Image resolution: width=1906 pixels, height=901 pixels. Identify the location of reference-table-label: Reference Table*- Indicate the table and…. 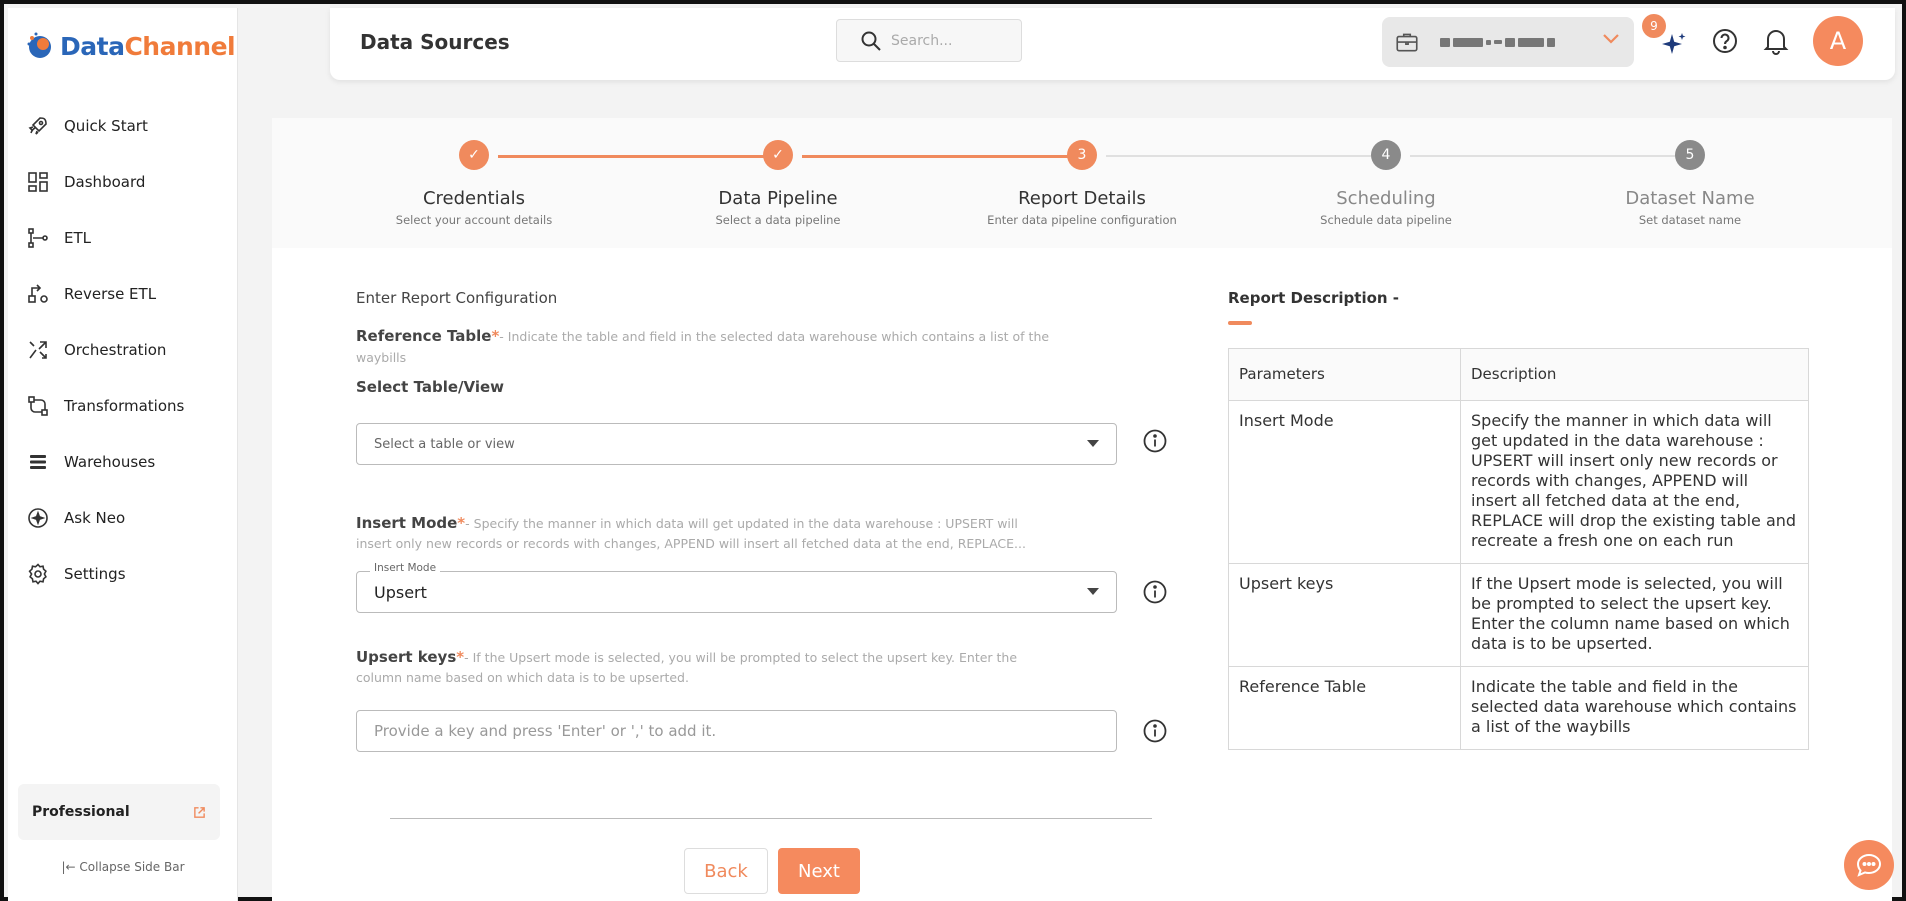
(702, 336).